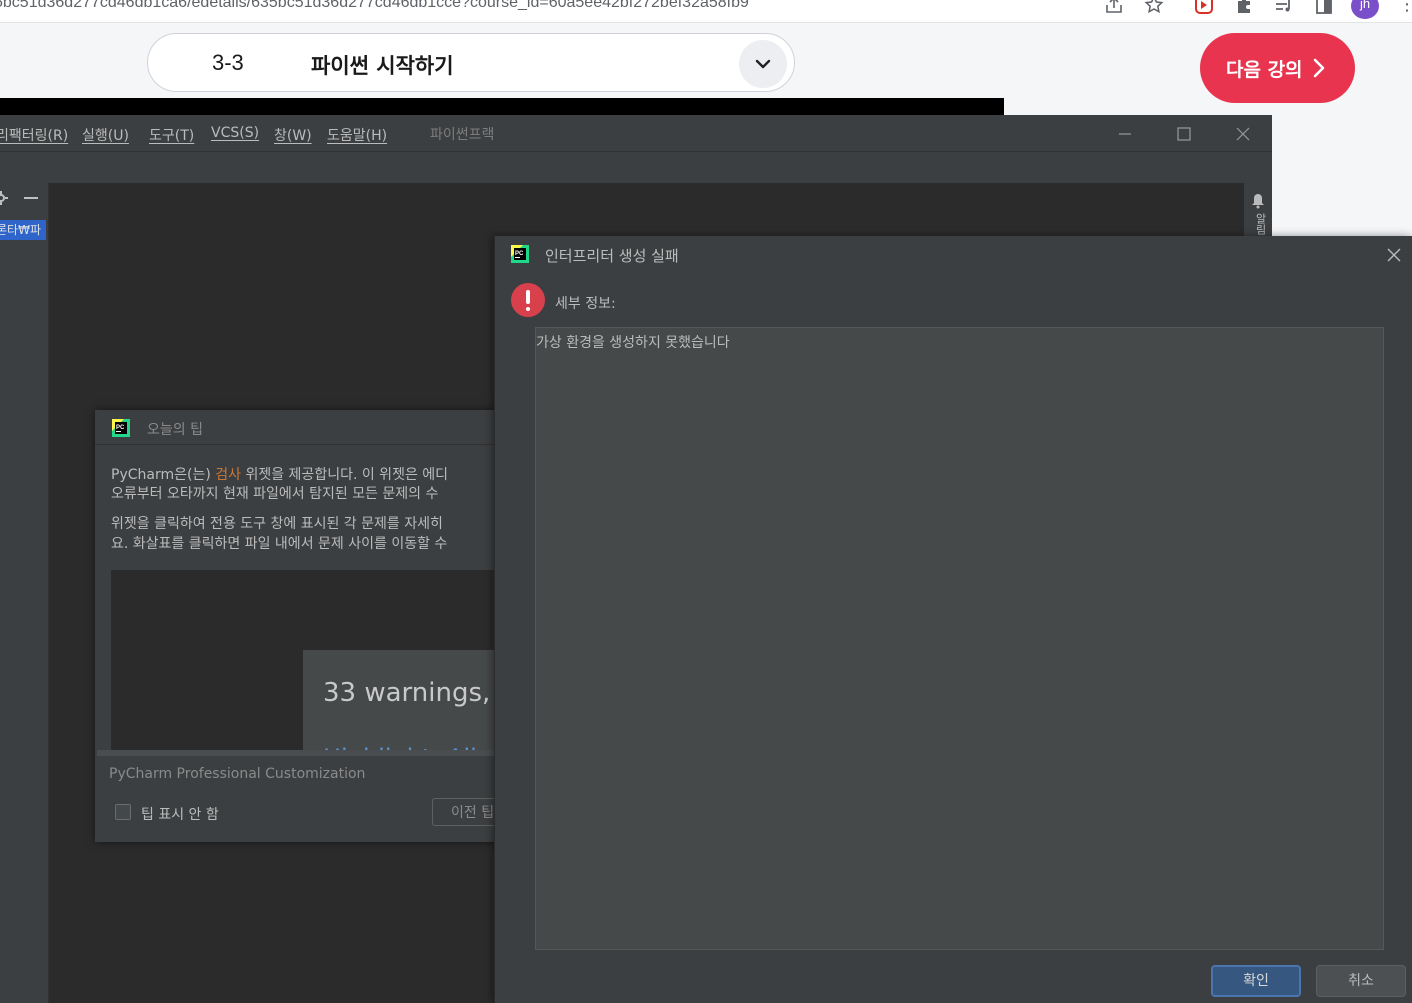 The width and height of the screenshot is (1412, 1003). What do you see at coordinates (293, 135) in the screenshot?
I see `menu-window: 창(W)` at bounding box center [293, 135].